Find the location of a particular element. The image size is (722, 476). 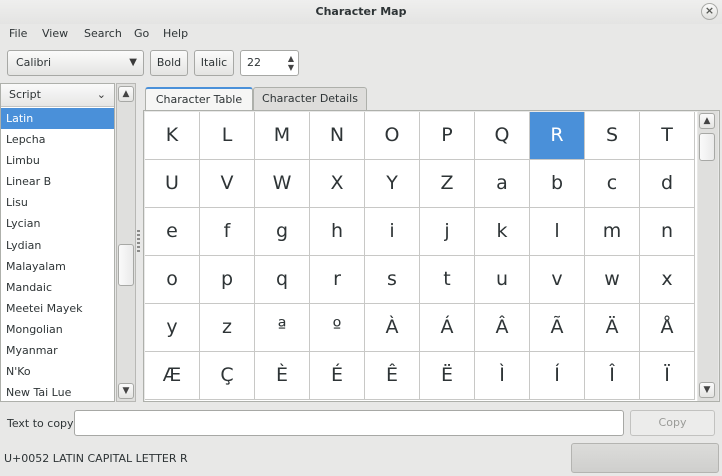

character-cell: Z is located at coordinates (447, 184).